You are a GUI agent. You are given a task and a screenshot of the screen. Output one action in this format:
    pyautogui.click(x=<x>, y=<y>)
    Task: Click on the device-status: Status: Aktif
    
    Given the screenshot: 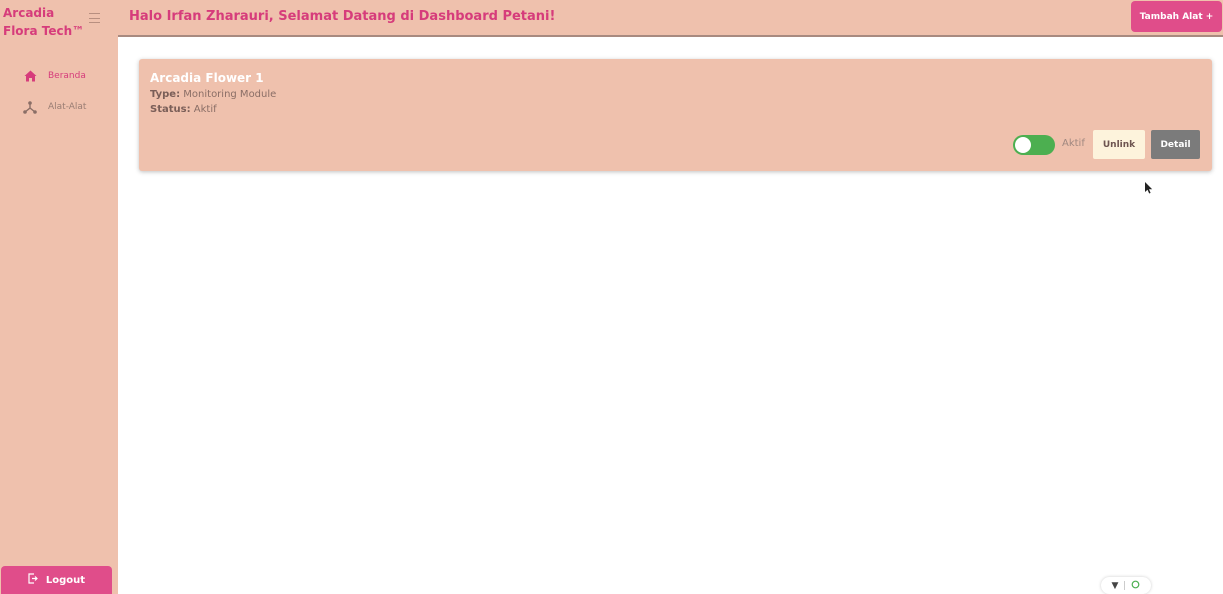 What is the action you would take?
    pyautogui.click(x=183, y=109)
    